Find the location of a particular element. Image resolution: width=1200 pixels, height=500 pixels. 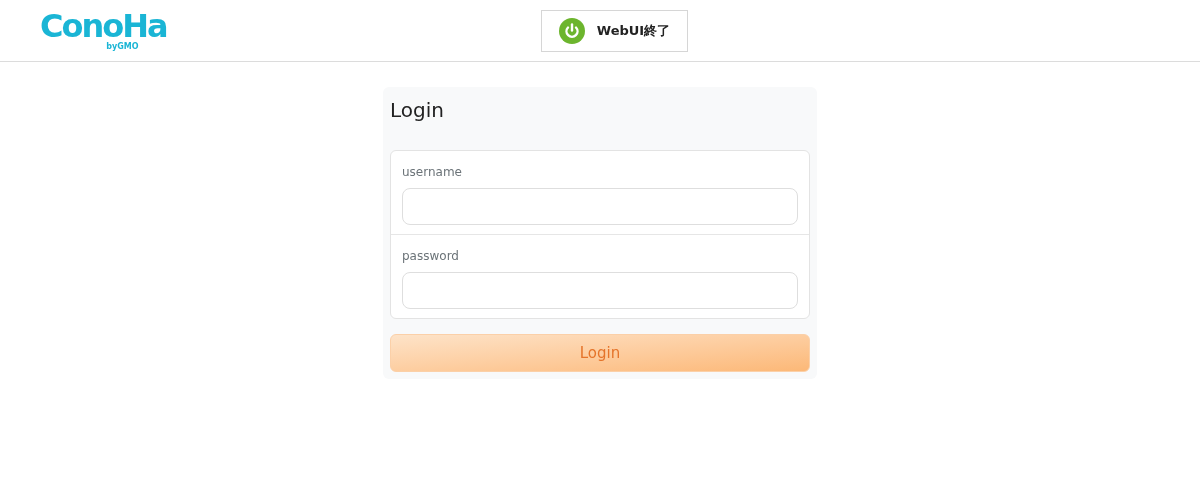

field-label: password is located at coordinates (431, 256).